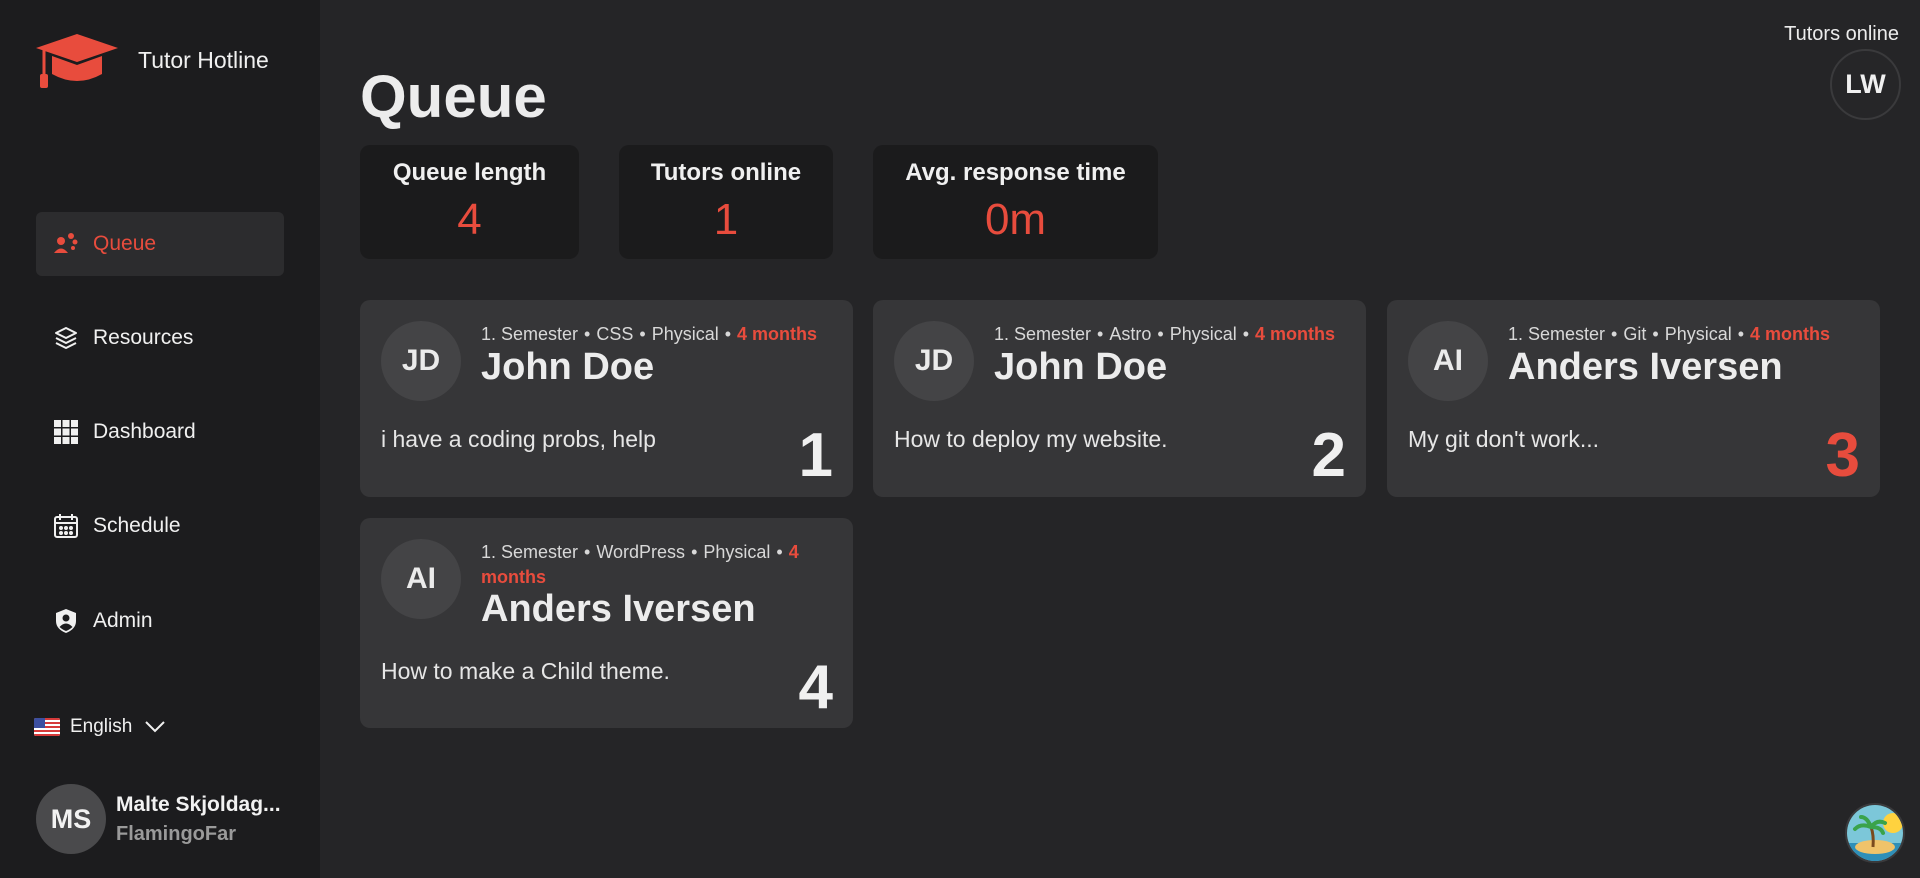 The height and width of the screenshot is (878, 1920). I want to click on stat-value: 1, so click(726, 219).